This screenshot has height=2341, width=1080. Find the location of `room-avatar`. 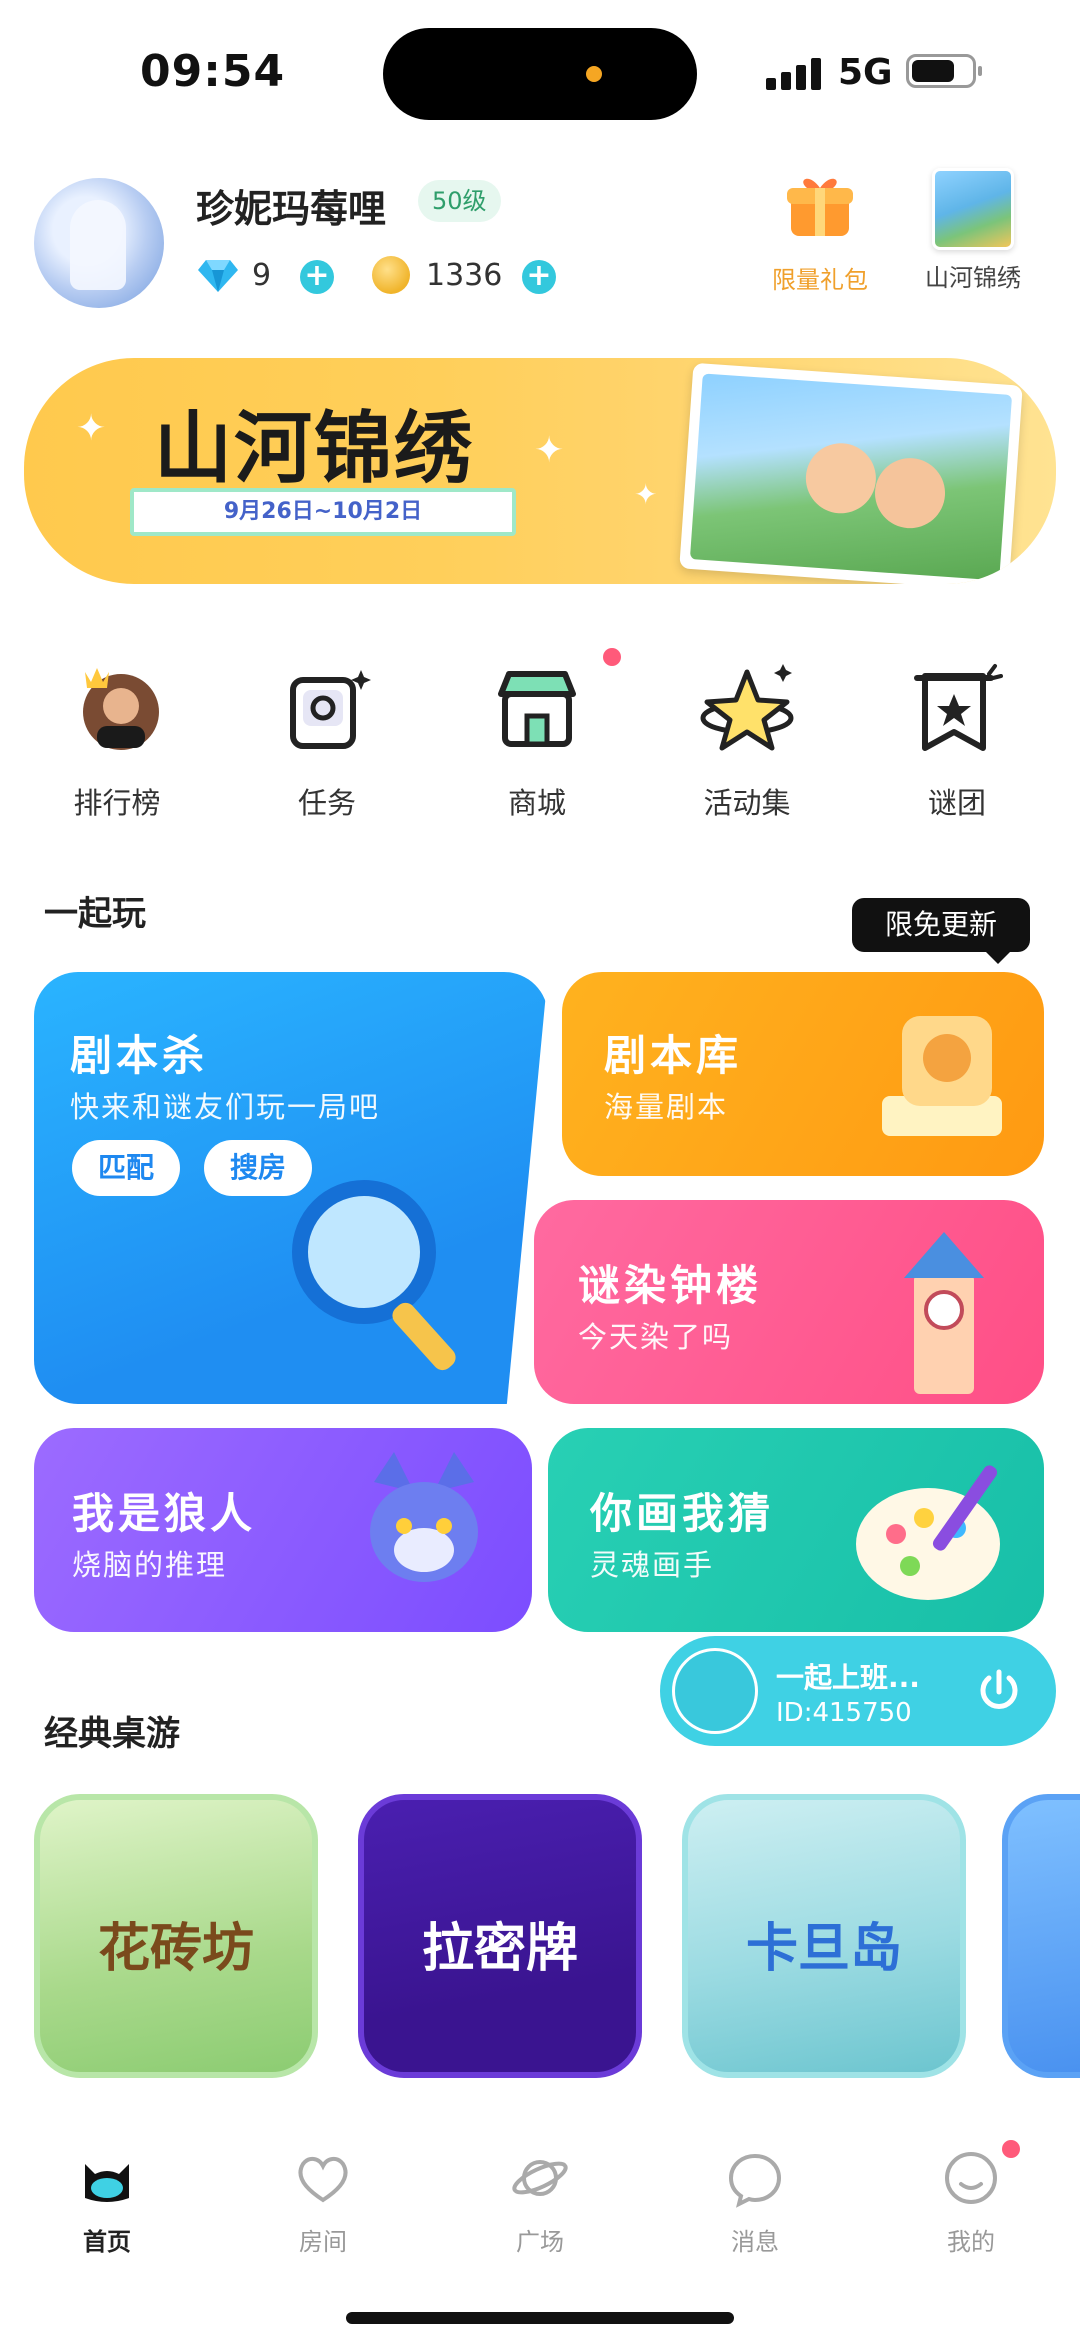

room-avatar is located at coordinates (715, 1691).